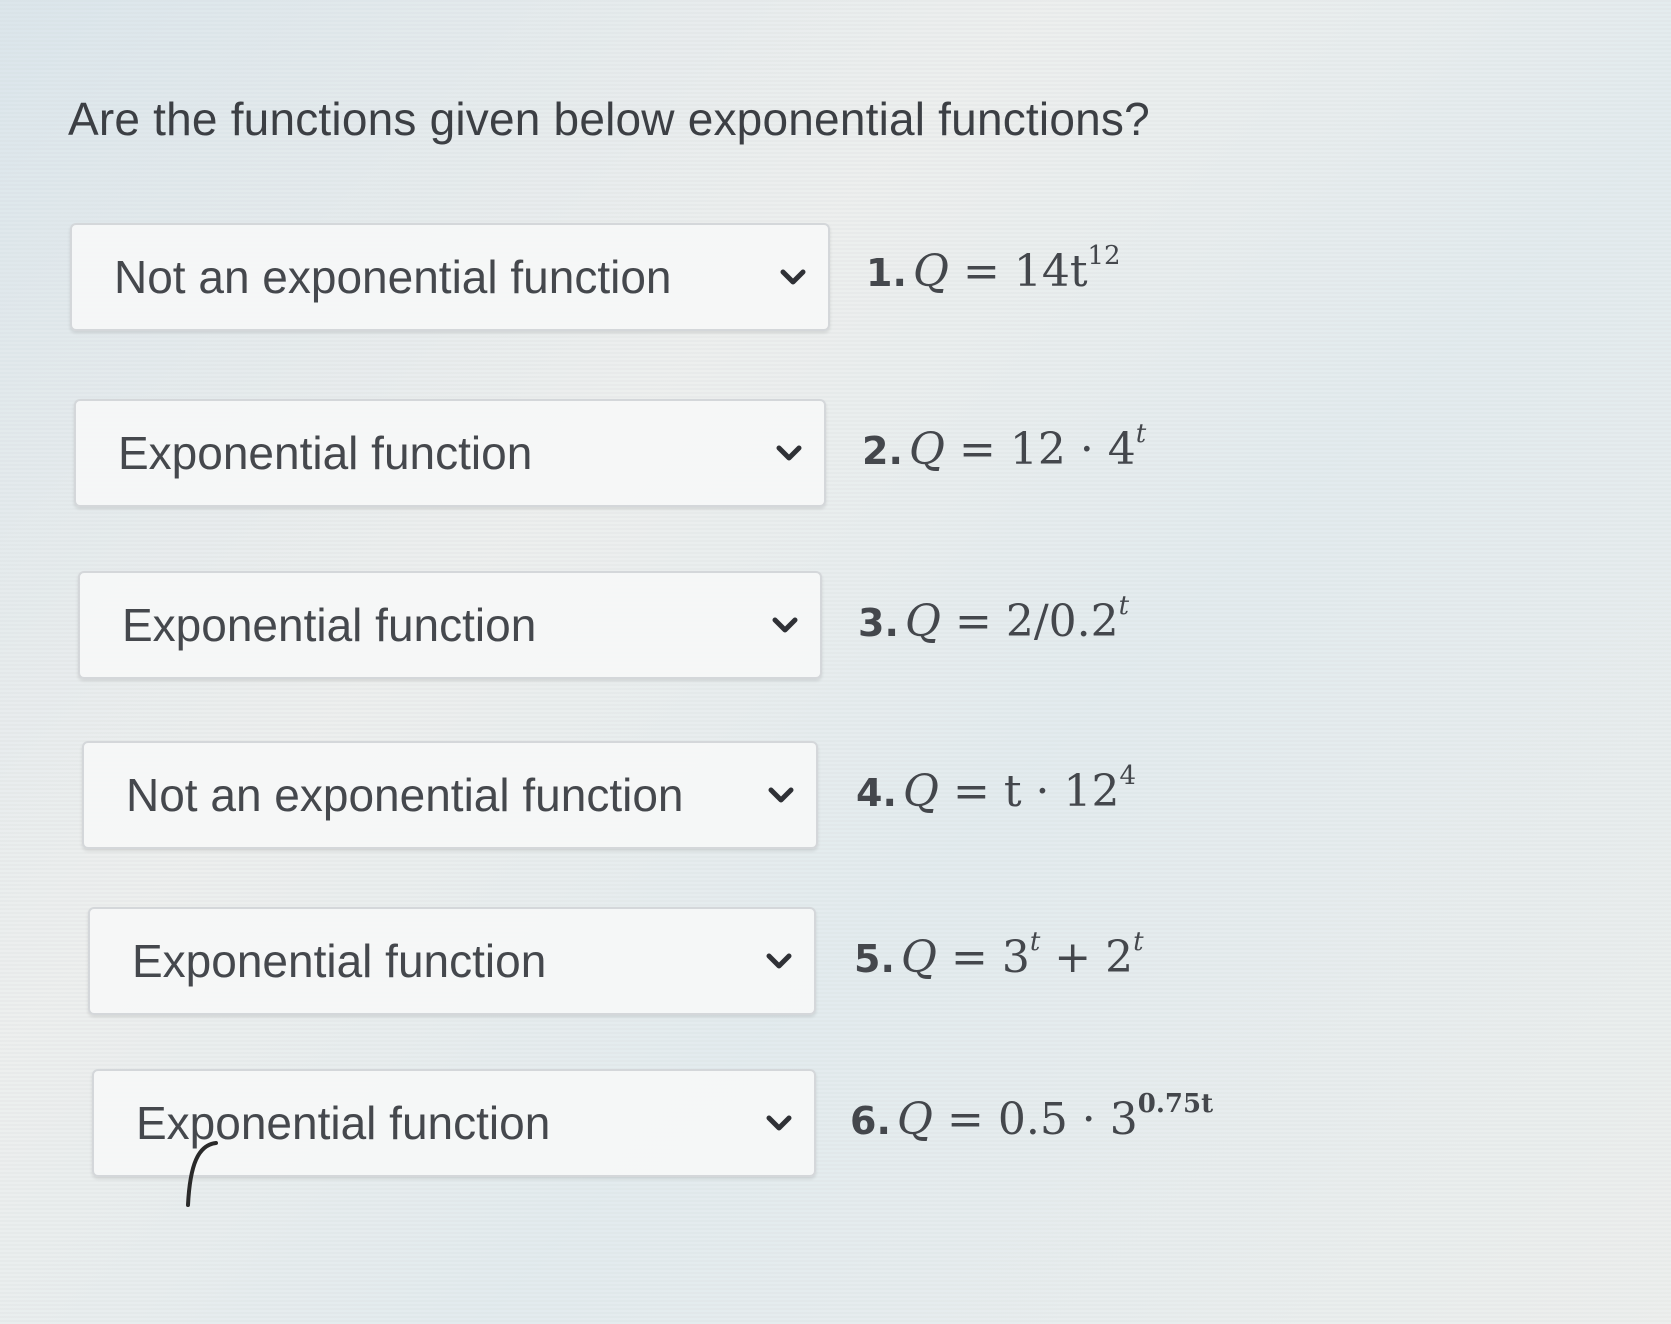 The width and height of the screenshot is (1671, 1324). What do you see at coordinates (1050, 271) in the screenshot?
I see `equation-rhs: 14t` at bounding box center [1050, 271].